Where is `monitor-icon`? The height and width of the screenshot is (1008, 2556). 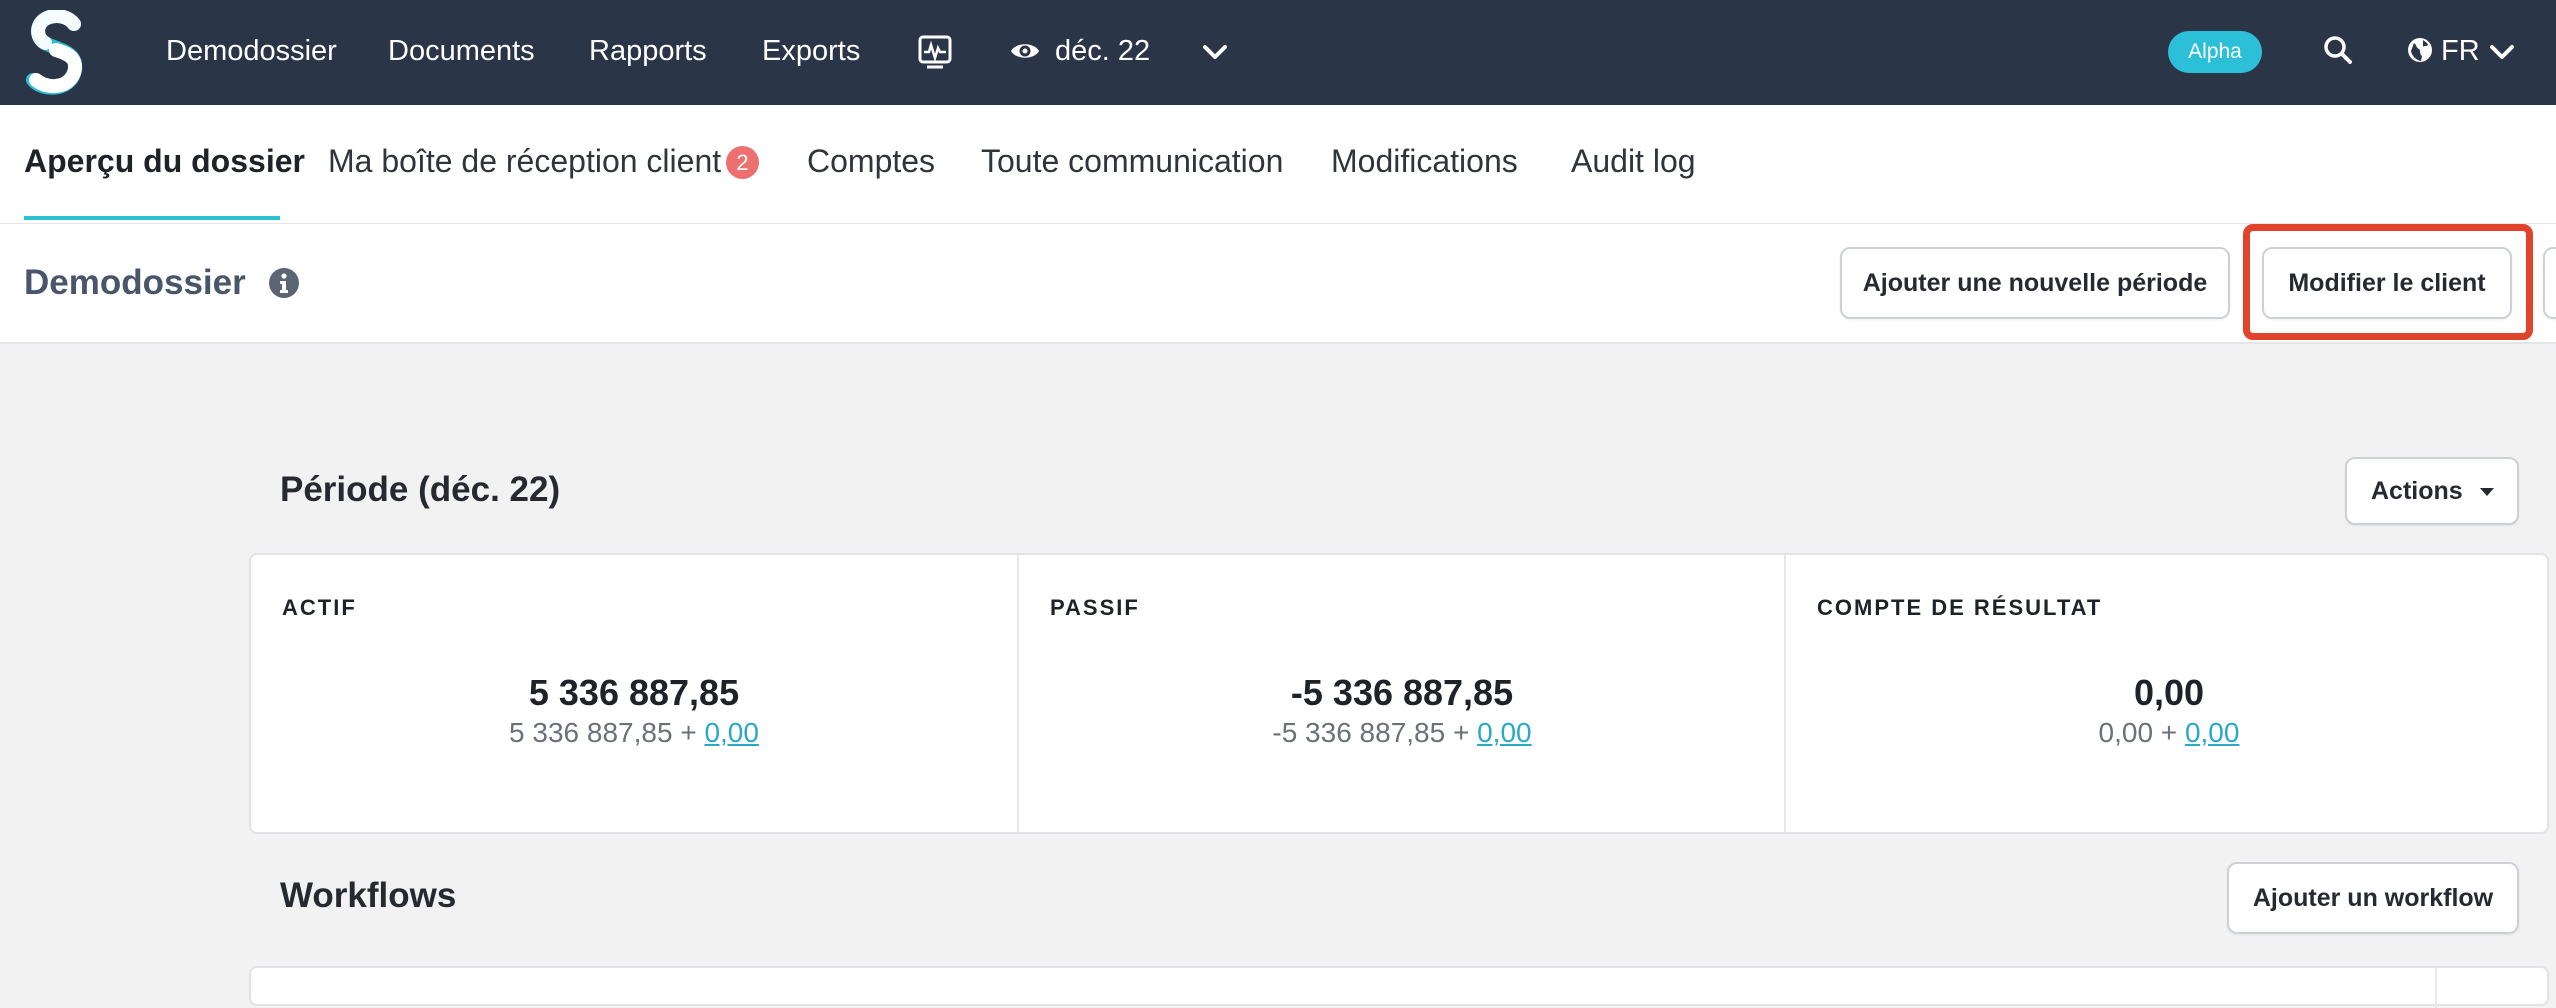
monitor-icon is located at coordinates (935, 52).